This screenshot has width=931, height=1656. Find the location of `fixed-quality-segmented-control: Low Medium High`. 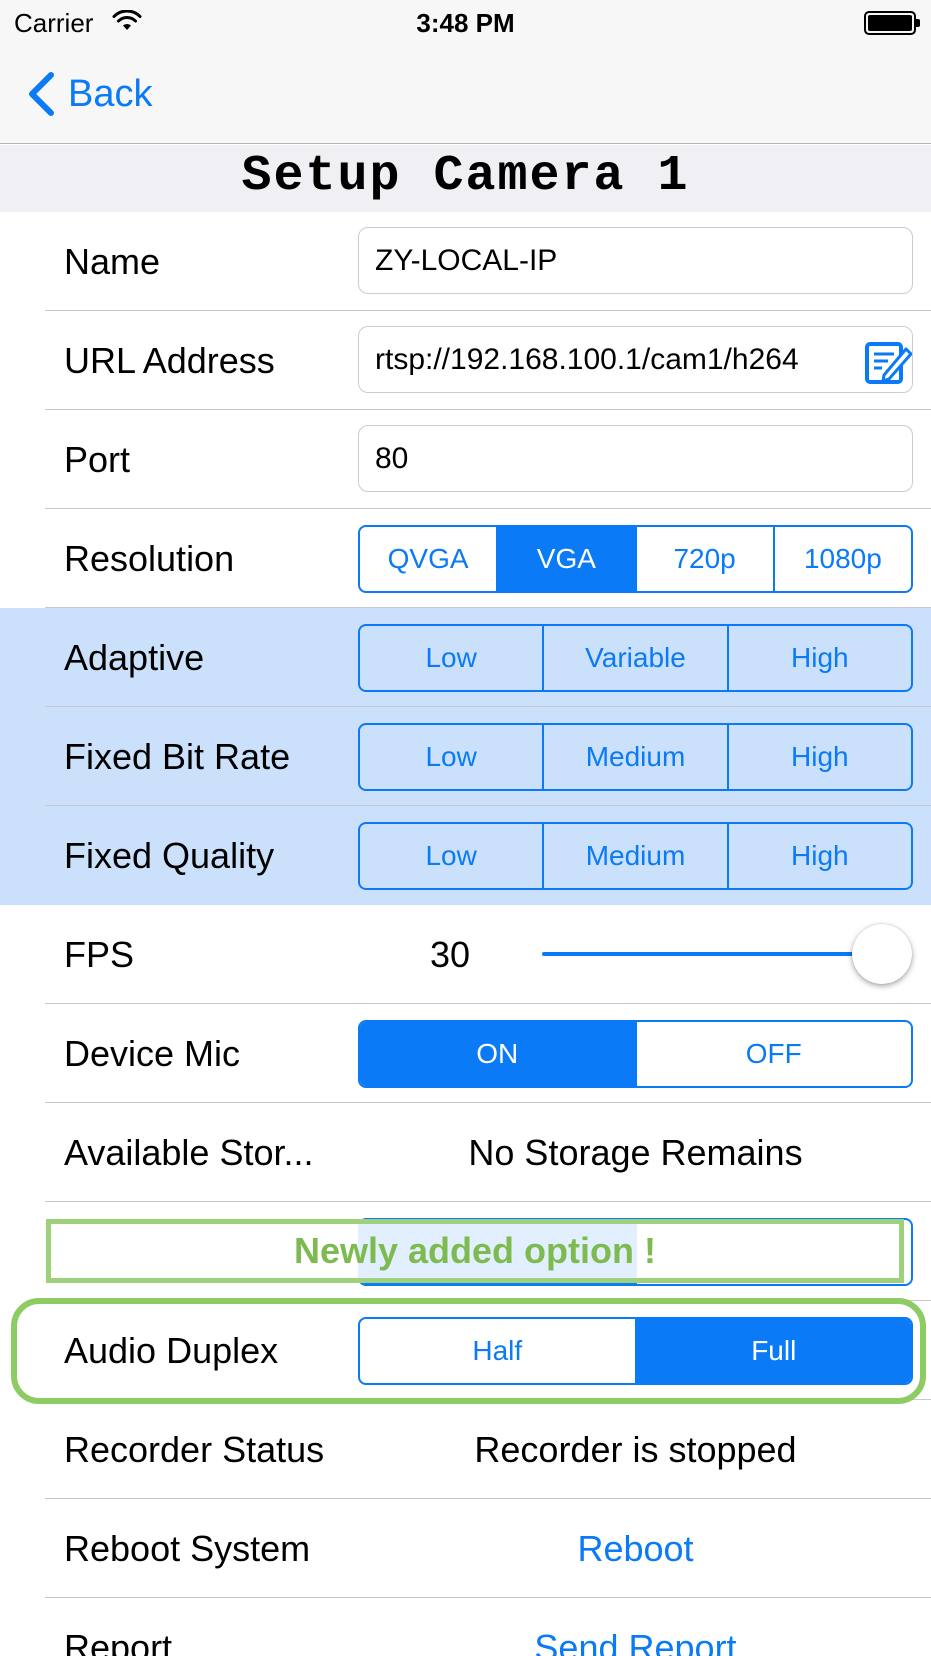

fixed-quality-segmented-control: Low Medium High is located at coordinates (635, 856).